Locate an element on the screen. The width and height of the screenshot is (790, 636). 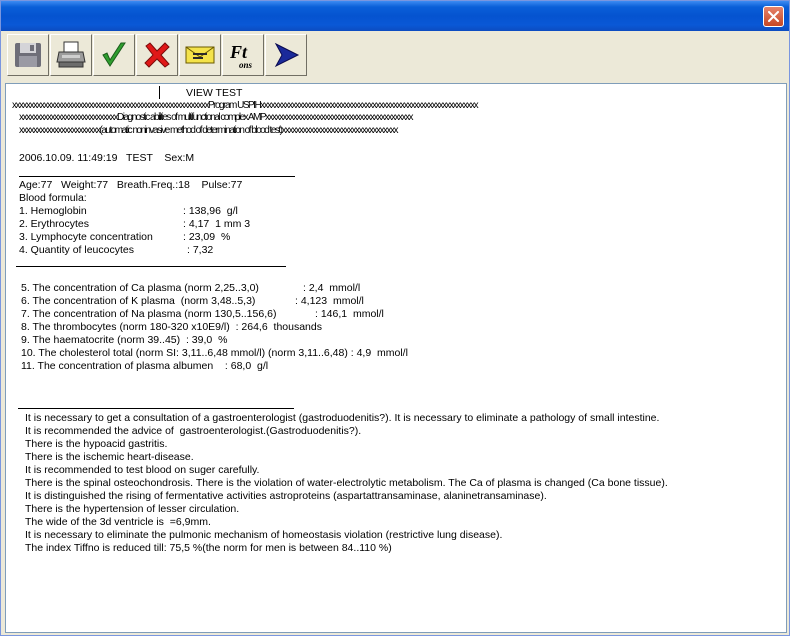
formula-value: : 23,09 % is located at coordinates (207, 237).